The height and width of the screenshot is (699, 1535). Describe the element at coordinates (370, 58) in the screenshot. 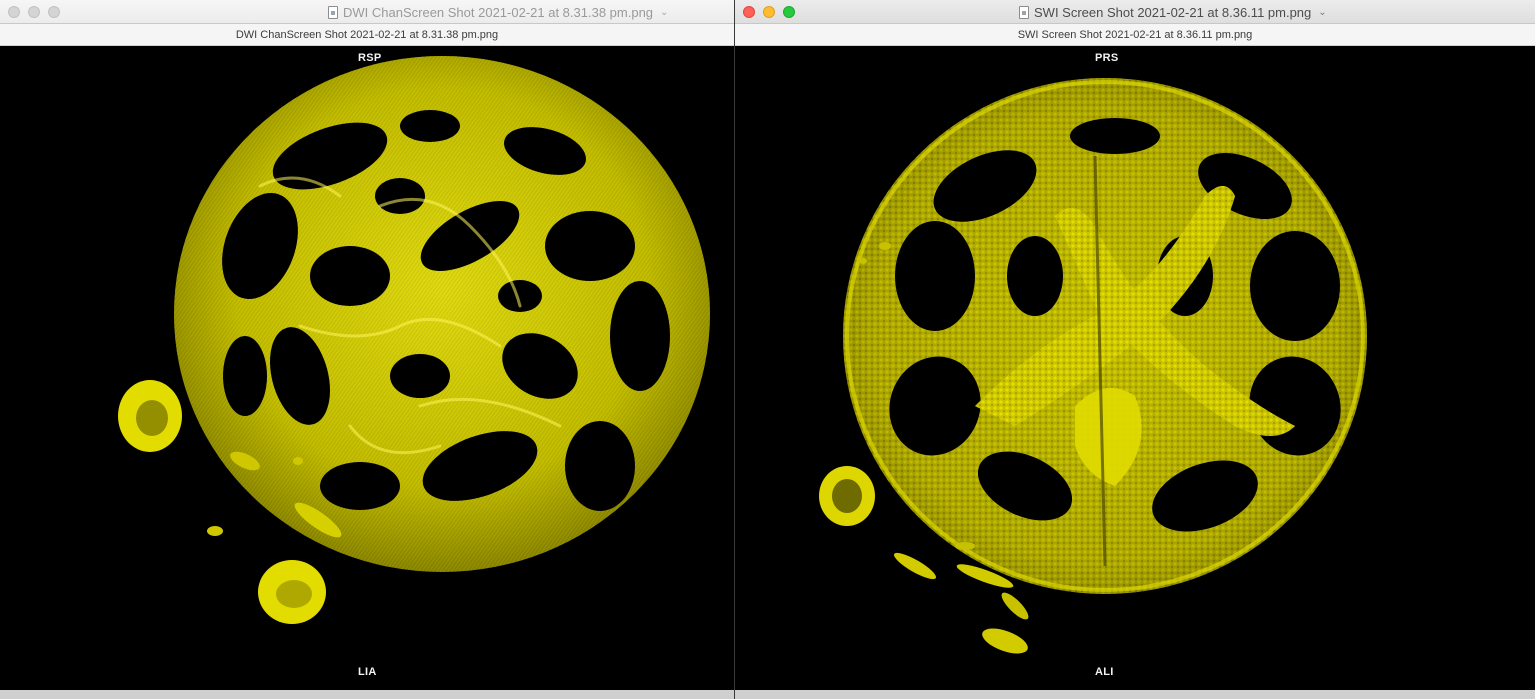

I see `orientation-label-top: RSP` at that location.